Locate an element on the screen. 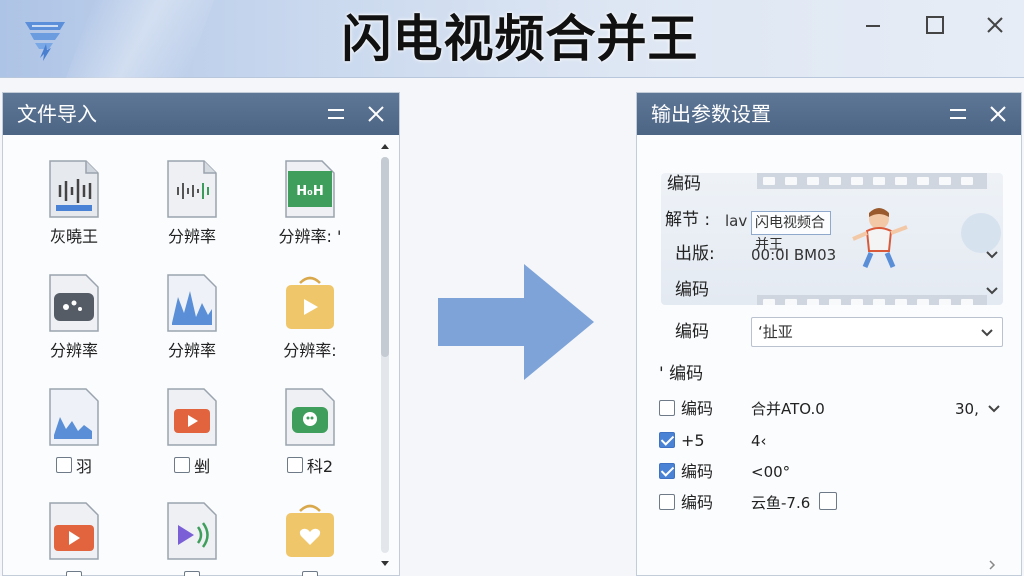  file-label: 剉 is located at coordinates (201, 466).